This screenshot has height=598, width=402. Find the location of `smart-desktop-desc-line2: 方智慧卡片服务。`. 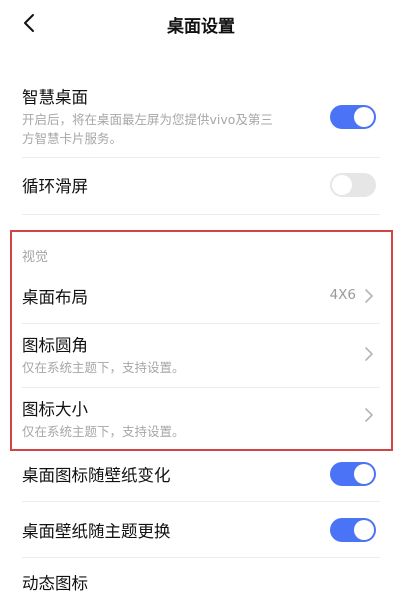

smart-desktop-desc-line2: 方智慧卡片服务。 is located at coordinates (72, 138).